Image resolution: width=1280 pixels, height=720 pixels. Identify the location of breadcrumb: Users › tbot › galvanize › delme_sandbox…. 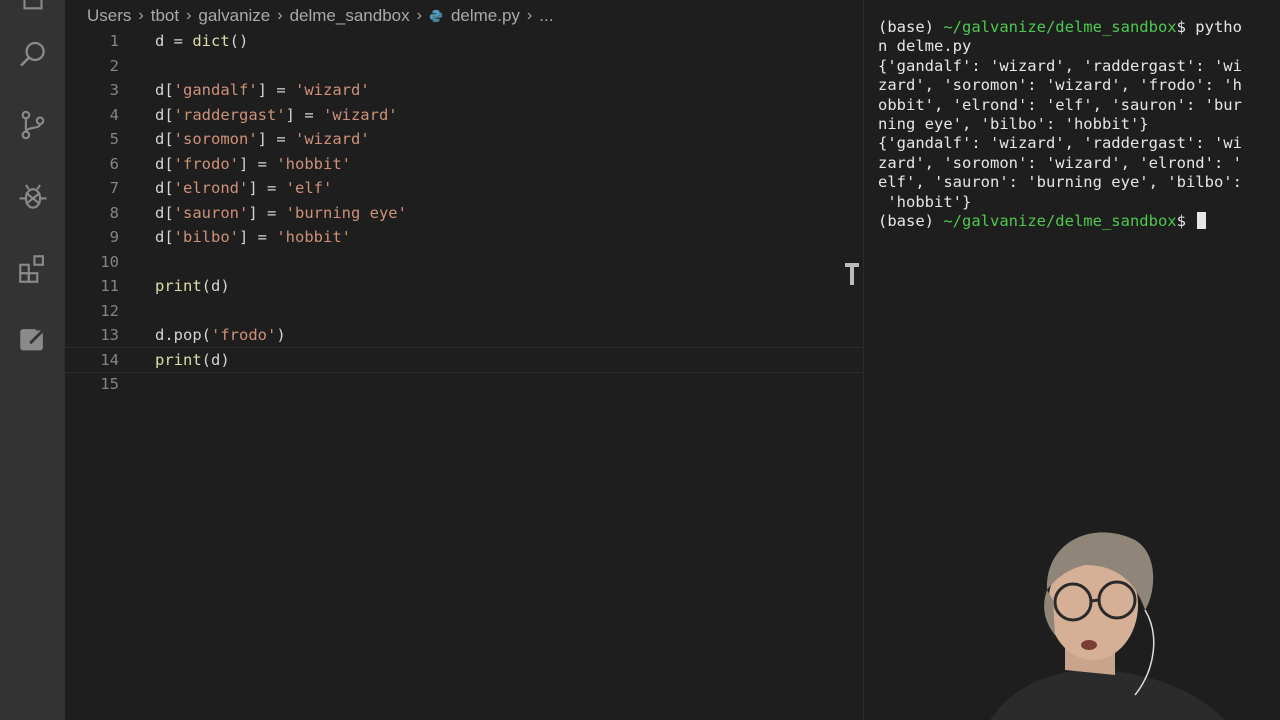
(320, 16).